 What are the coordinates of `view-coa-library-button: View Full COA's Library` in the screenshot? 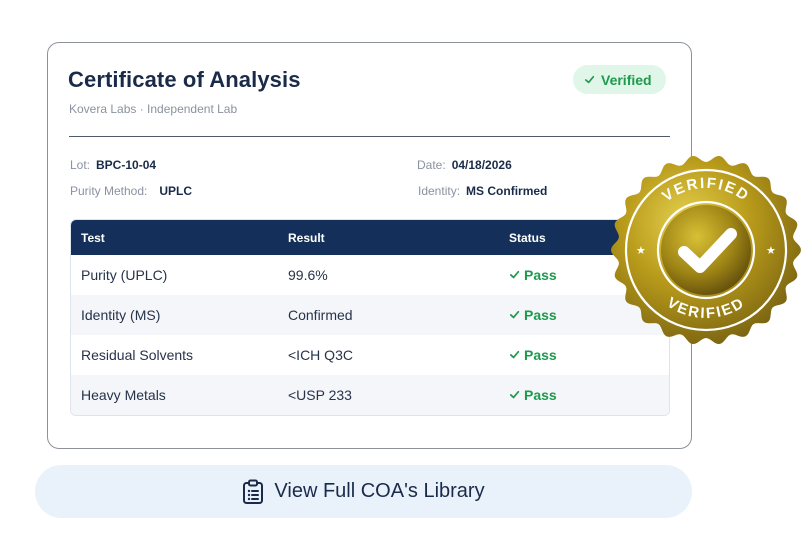 It's located at (363, 491).